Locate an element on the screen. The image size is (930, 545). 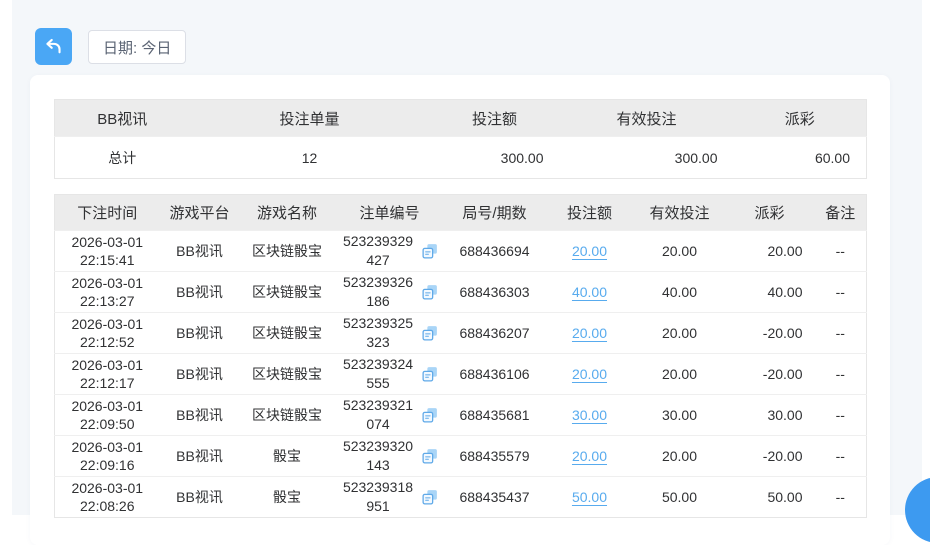
game-name-cell: 骰宝 is located at coordinates (287, 456).